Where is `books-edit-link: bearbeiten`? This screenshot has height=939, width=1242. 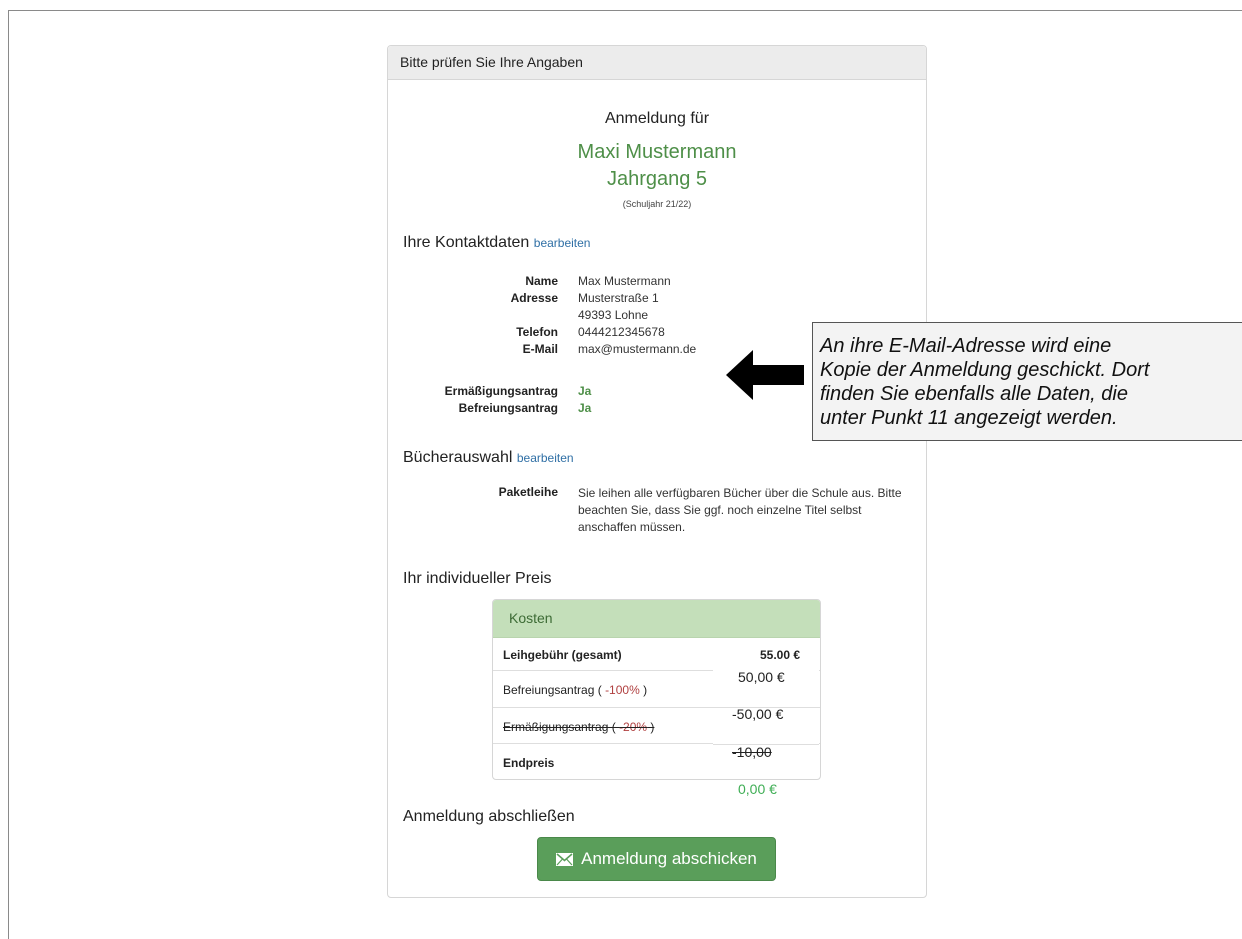
books-edit-link: bearbeiten is located at coordinates (545, 458).